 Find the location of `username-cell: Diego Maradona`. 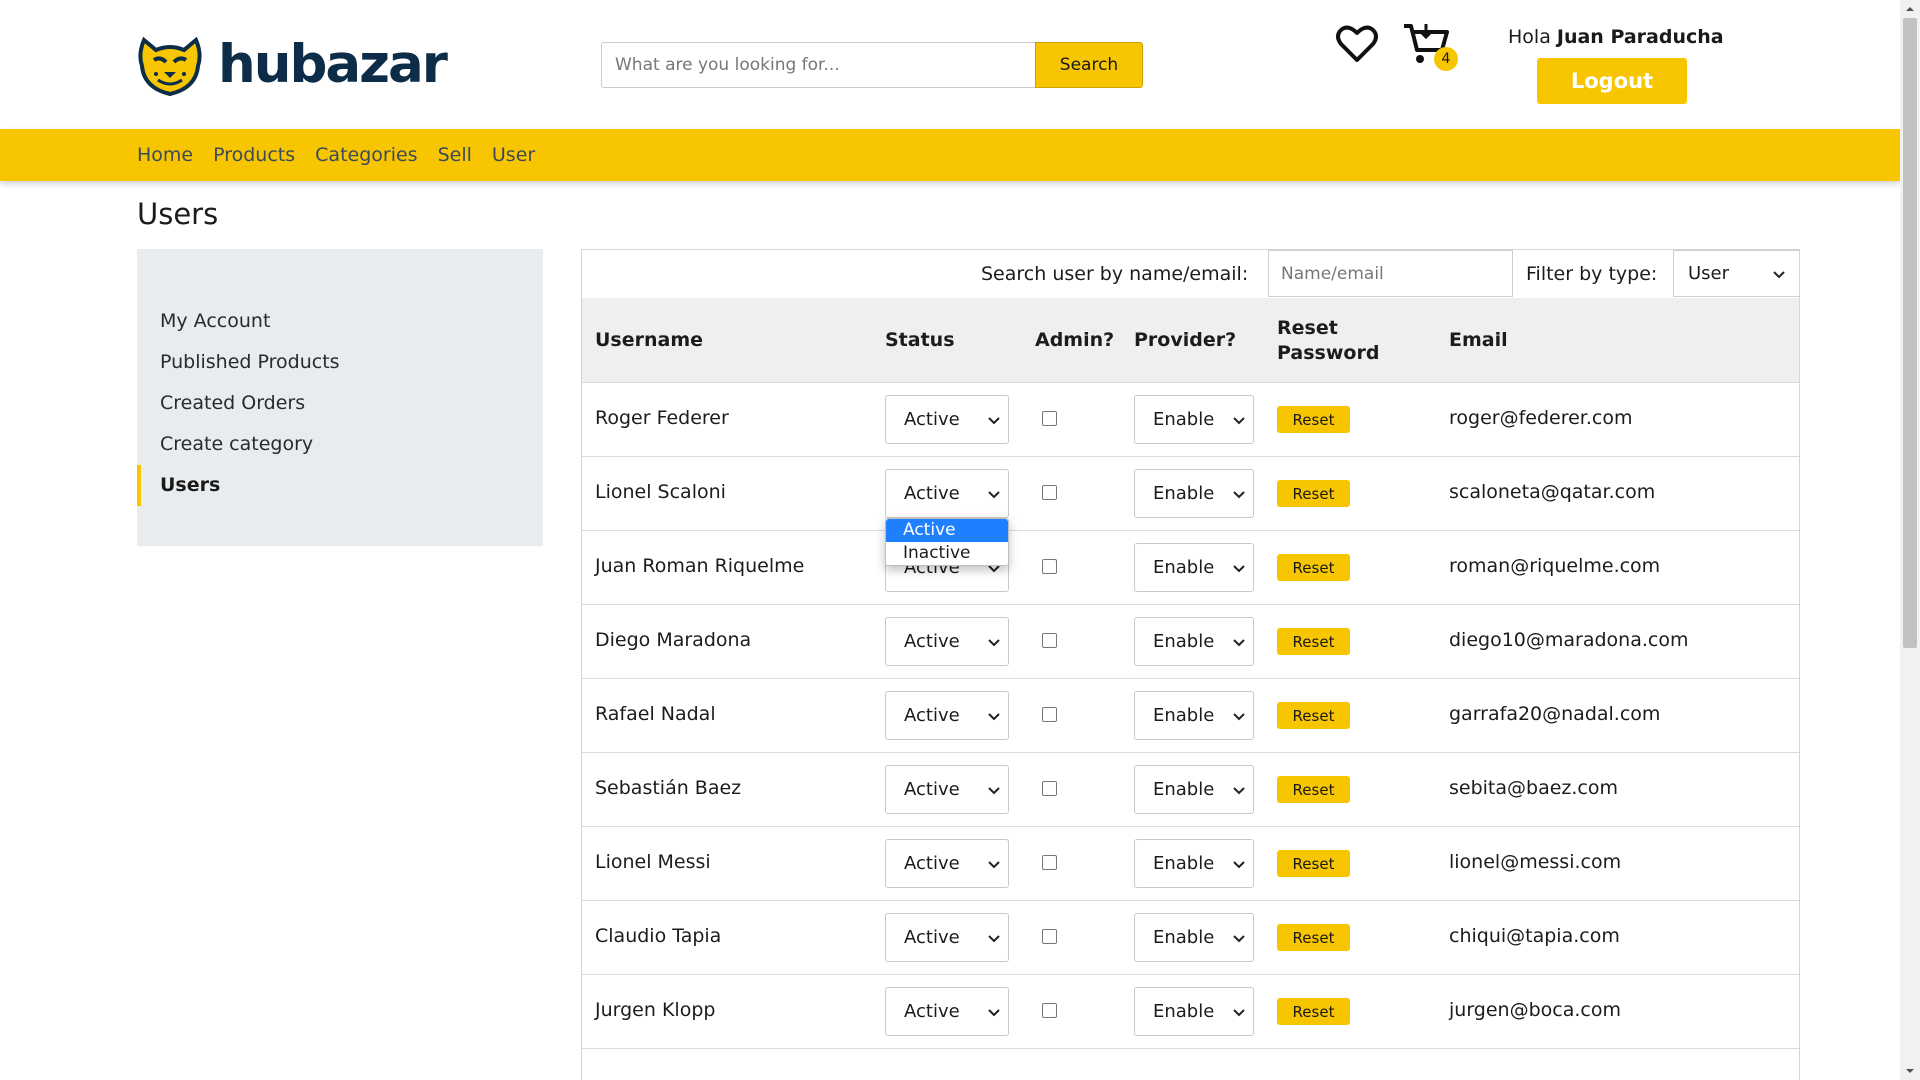

username-cell: Diego Maradona is located at coordinates (673, 640).